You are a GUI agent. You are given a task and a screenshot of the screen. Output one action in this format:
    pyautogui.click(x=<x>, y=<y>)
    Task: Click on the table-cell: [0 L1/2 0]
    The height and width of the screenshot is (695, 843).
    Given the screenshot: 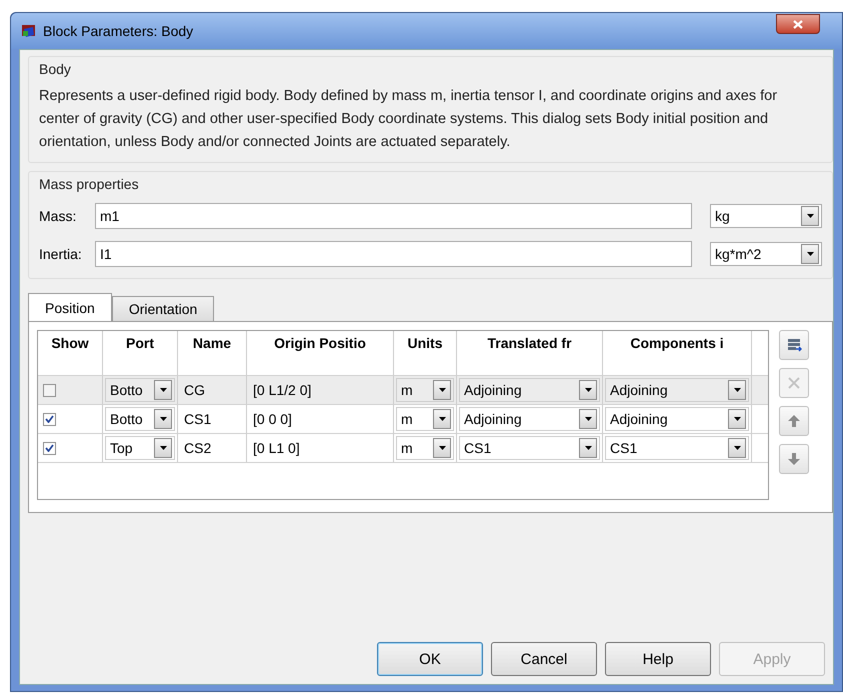 What is the action you would take?
    pyautogui.click(x=320, y=390)
    